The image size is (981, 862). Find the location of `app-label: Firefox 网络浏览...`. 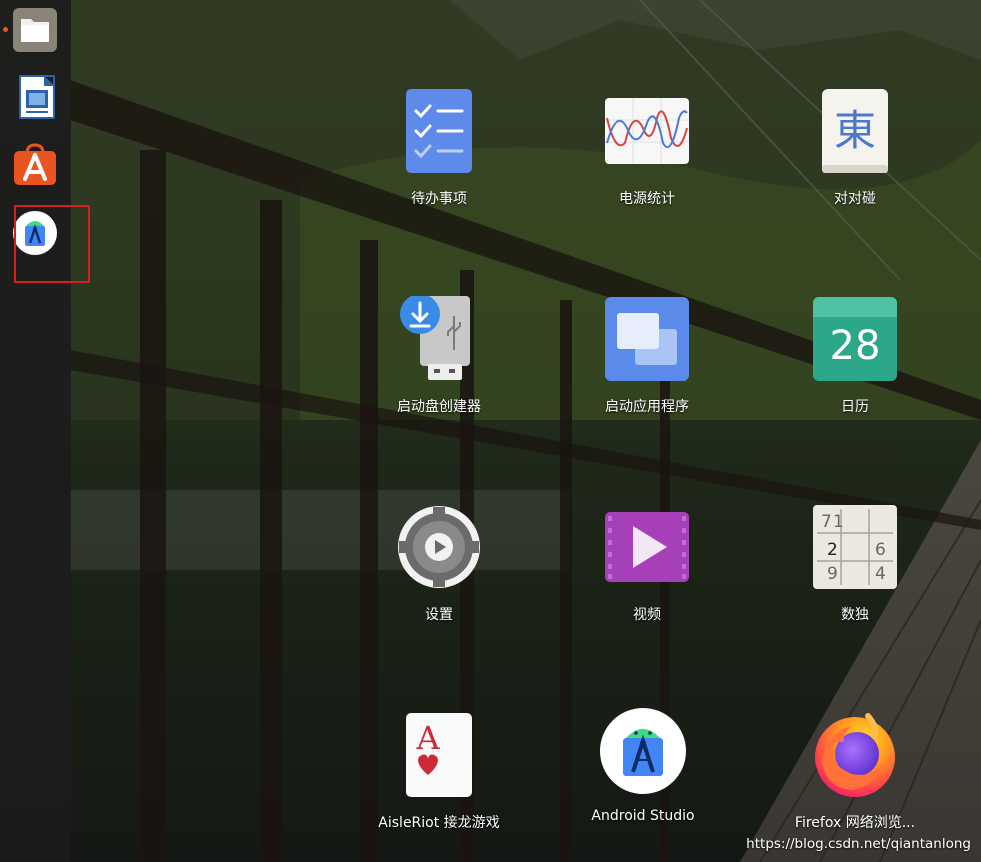

app-label: Firefox 网络浏览... is located at coordinates (855, 823).